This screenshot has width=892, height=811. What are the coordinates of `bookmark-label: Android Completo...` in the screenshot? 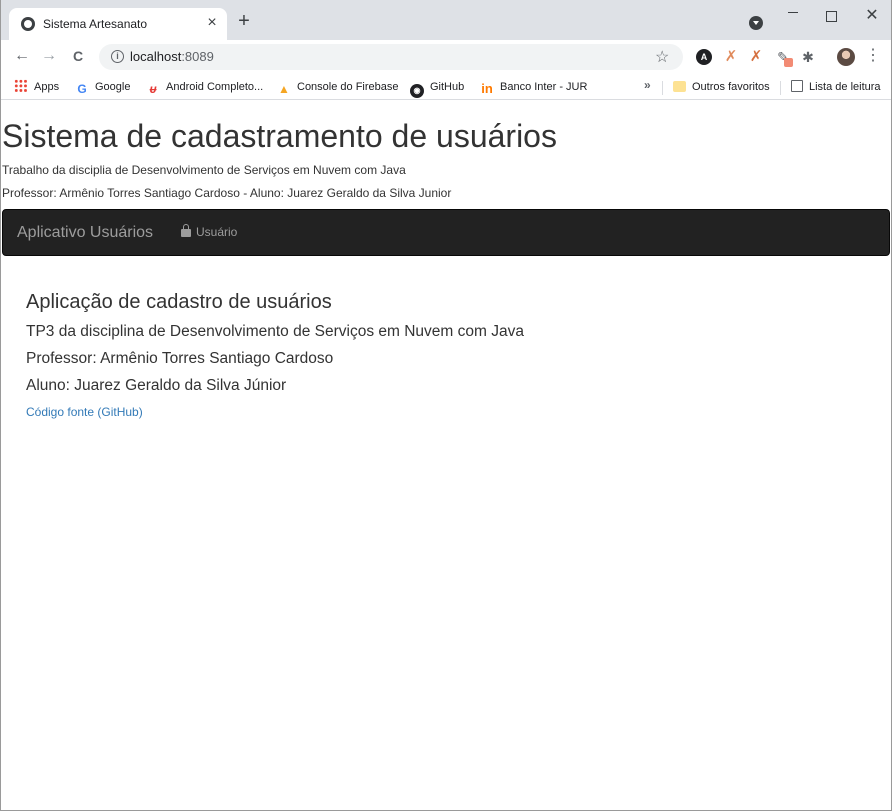 It's located at (215, 87).